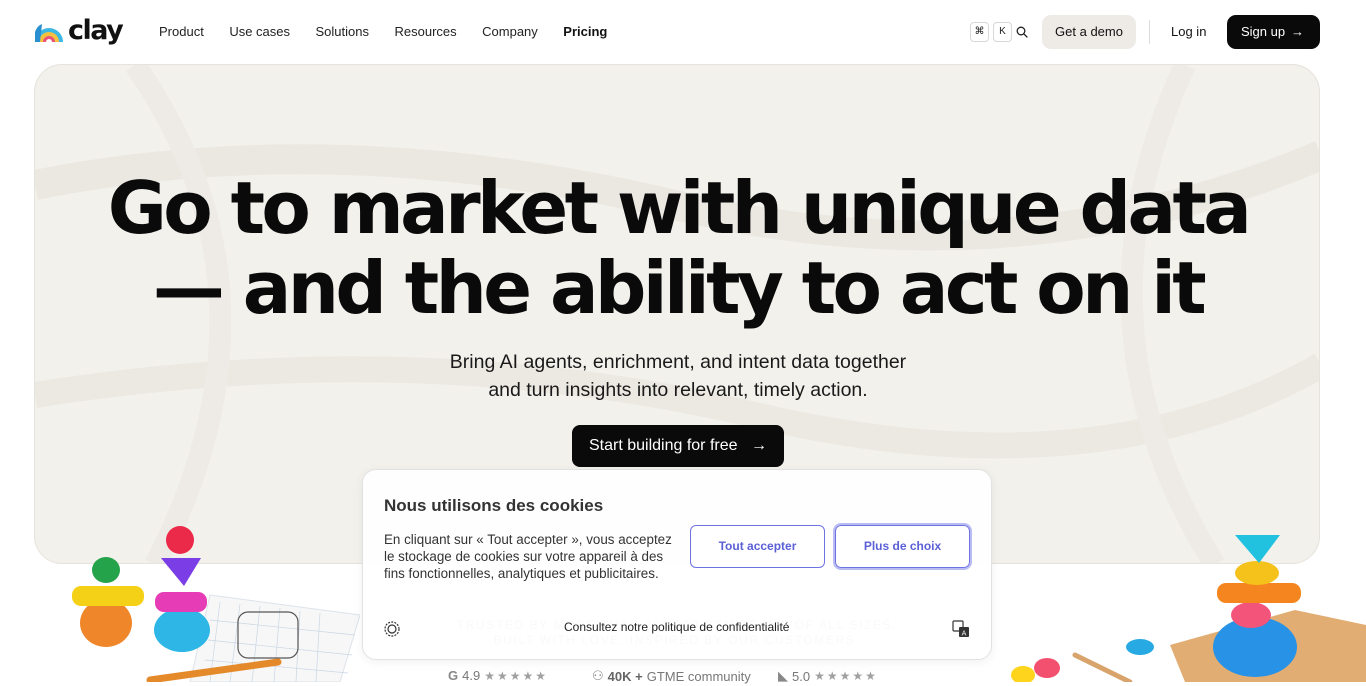 This screenshot has width=1366, height=686. What do you see at coordinates (216, 604) in the screenshot?
I see `clay-stack-left-illustration` at bounding box center [216, 604].